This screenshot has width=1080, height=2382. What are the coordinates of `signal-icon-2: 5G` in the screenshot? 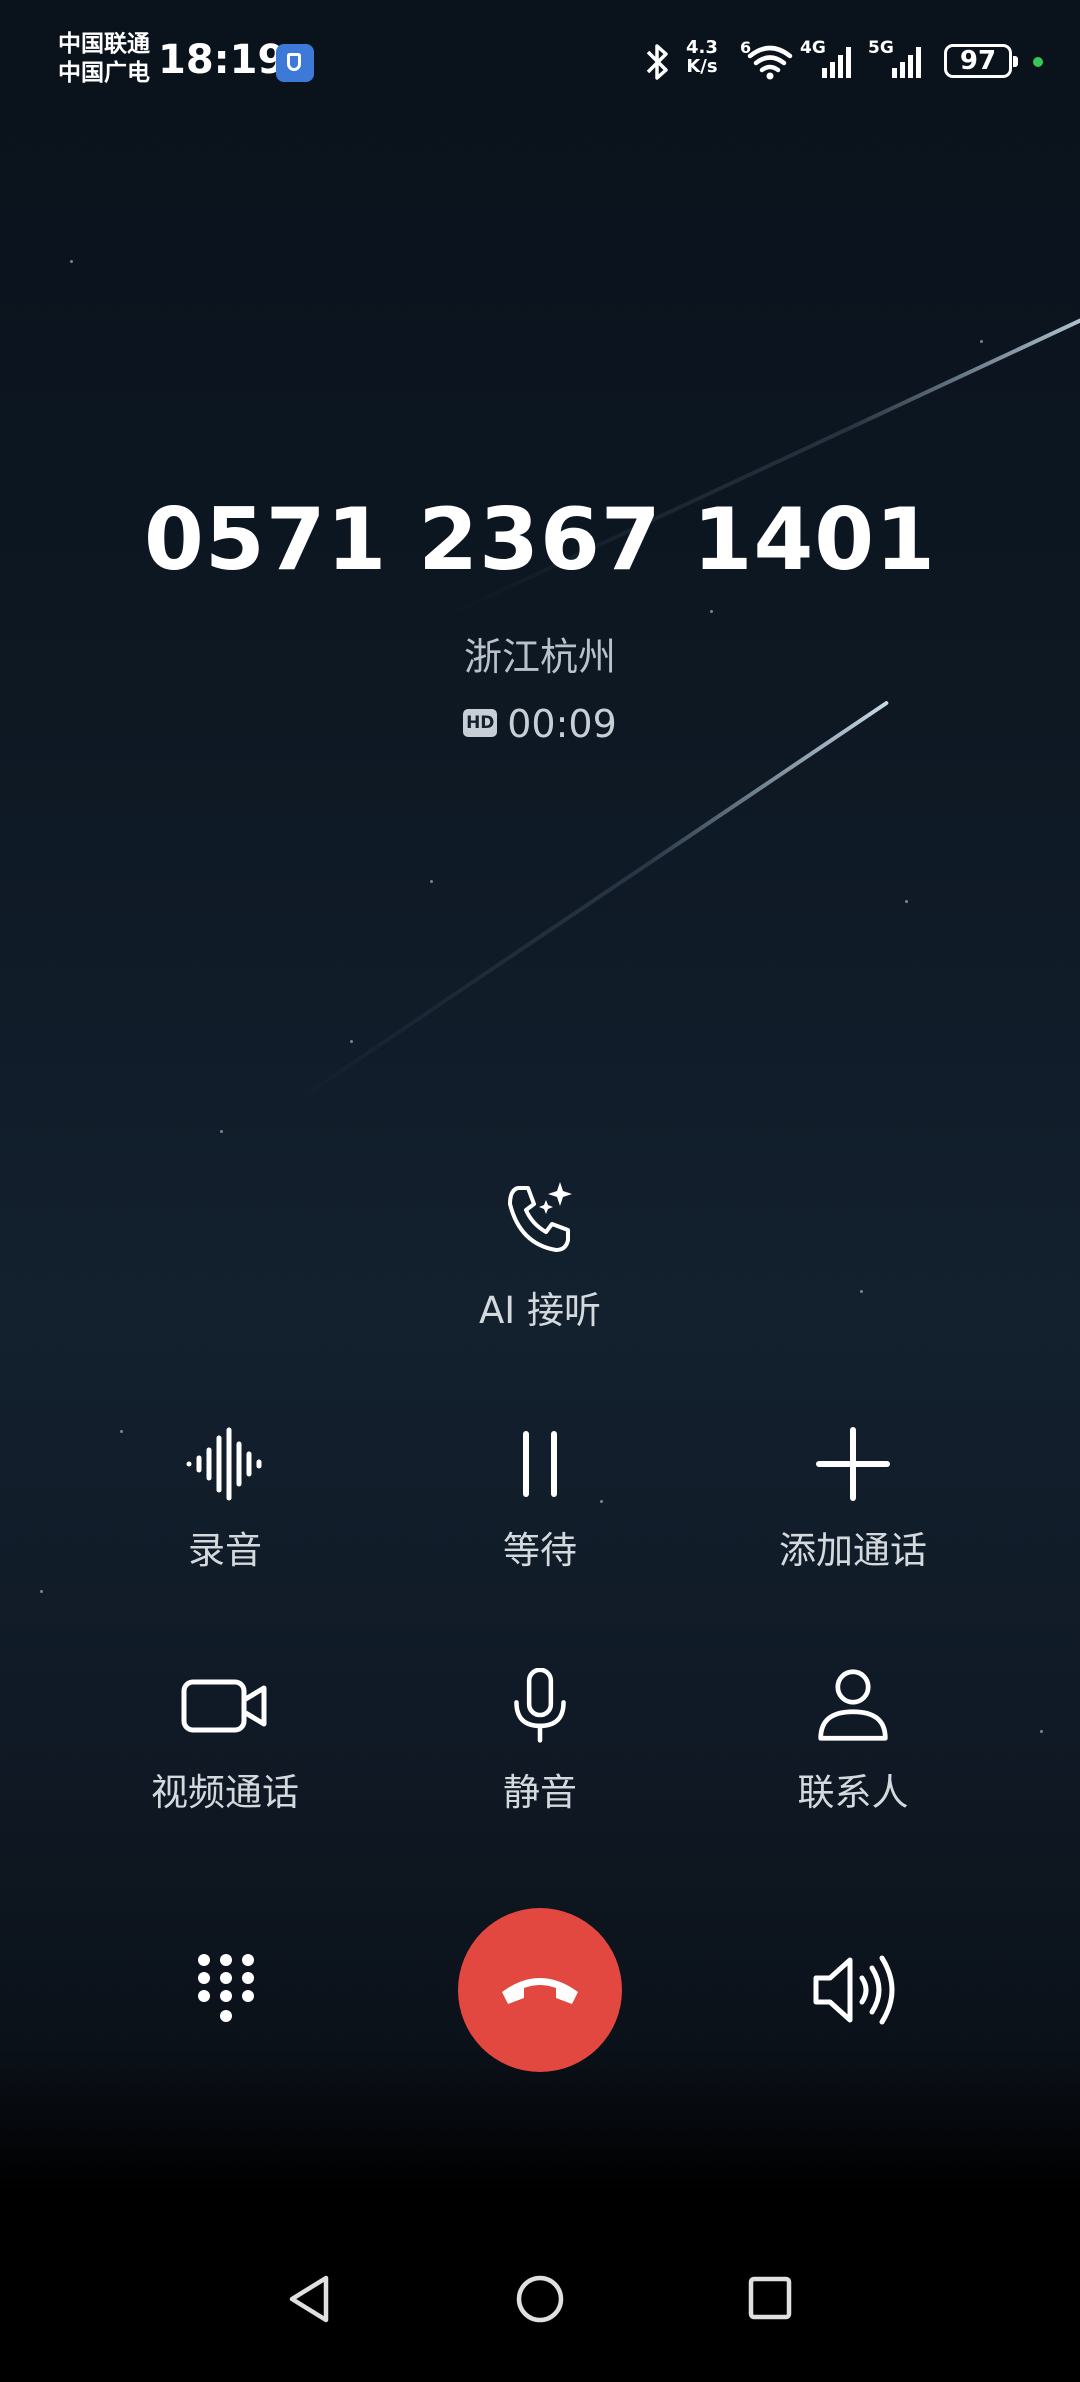 It's located at (899, 60).